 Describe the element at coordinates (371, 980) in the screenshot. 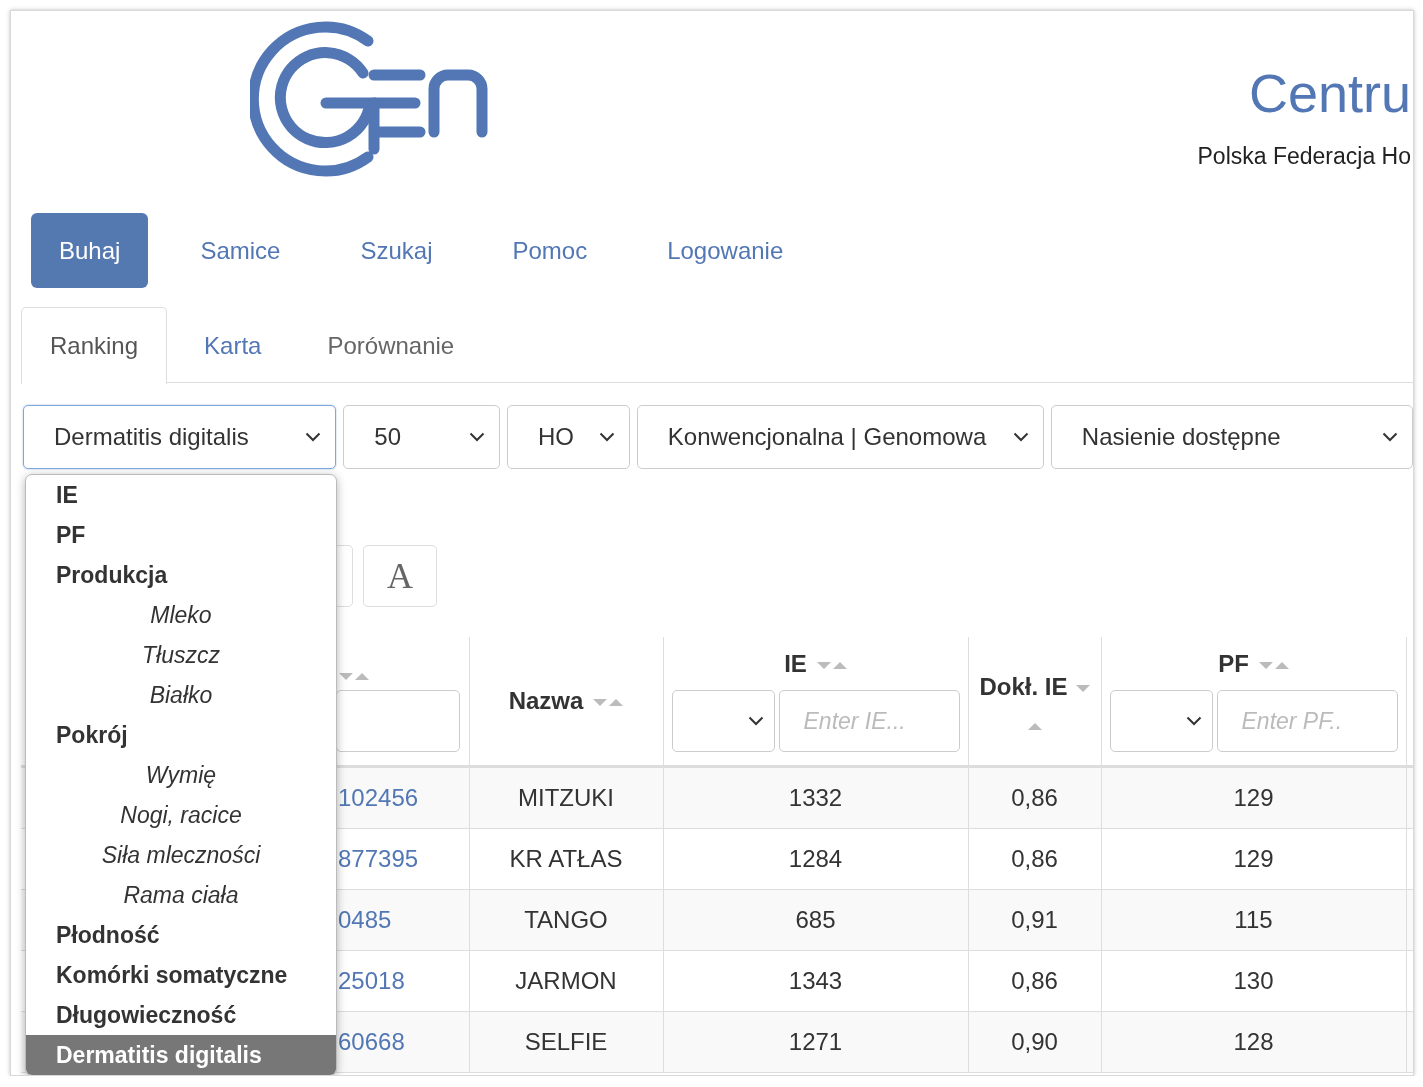

I see `bull-id-link: 25018` at that location.